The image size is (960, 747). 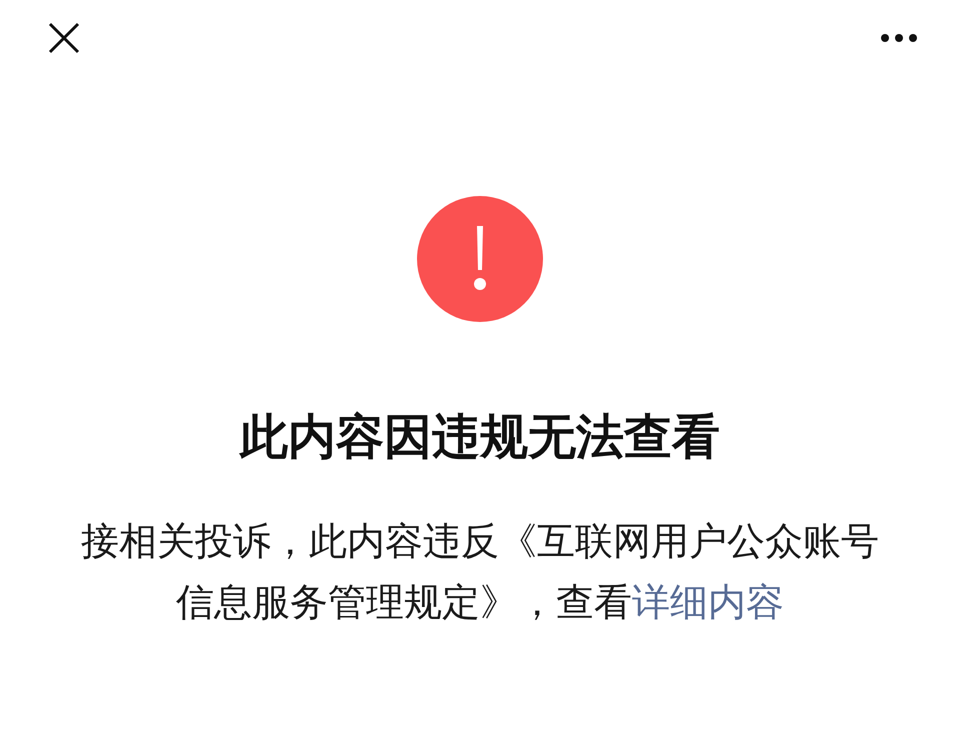 I want to click on more-icon, so click(x=899, y=38).